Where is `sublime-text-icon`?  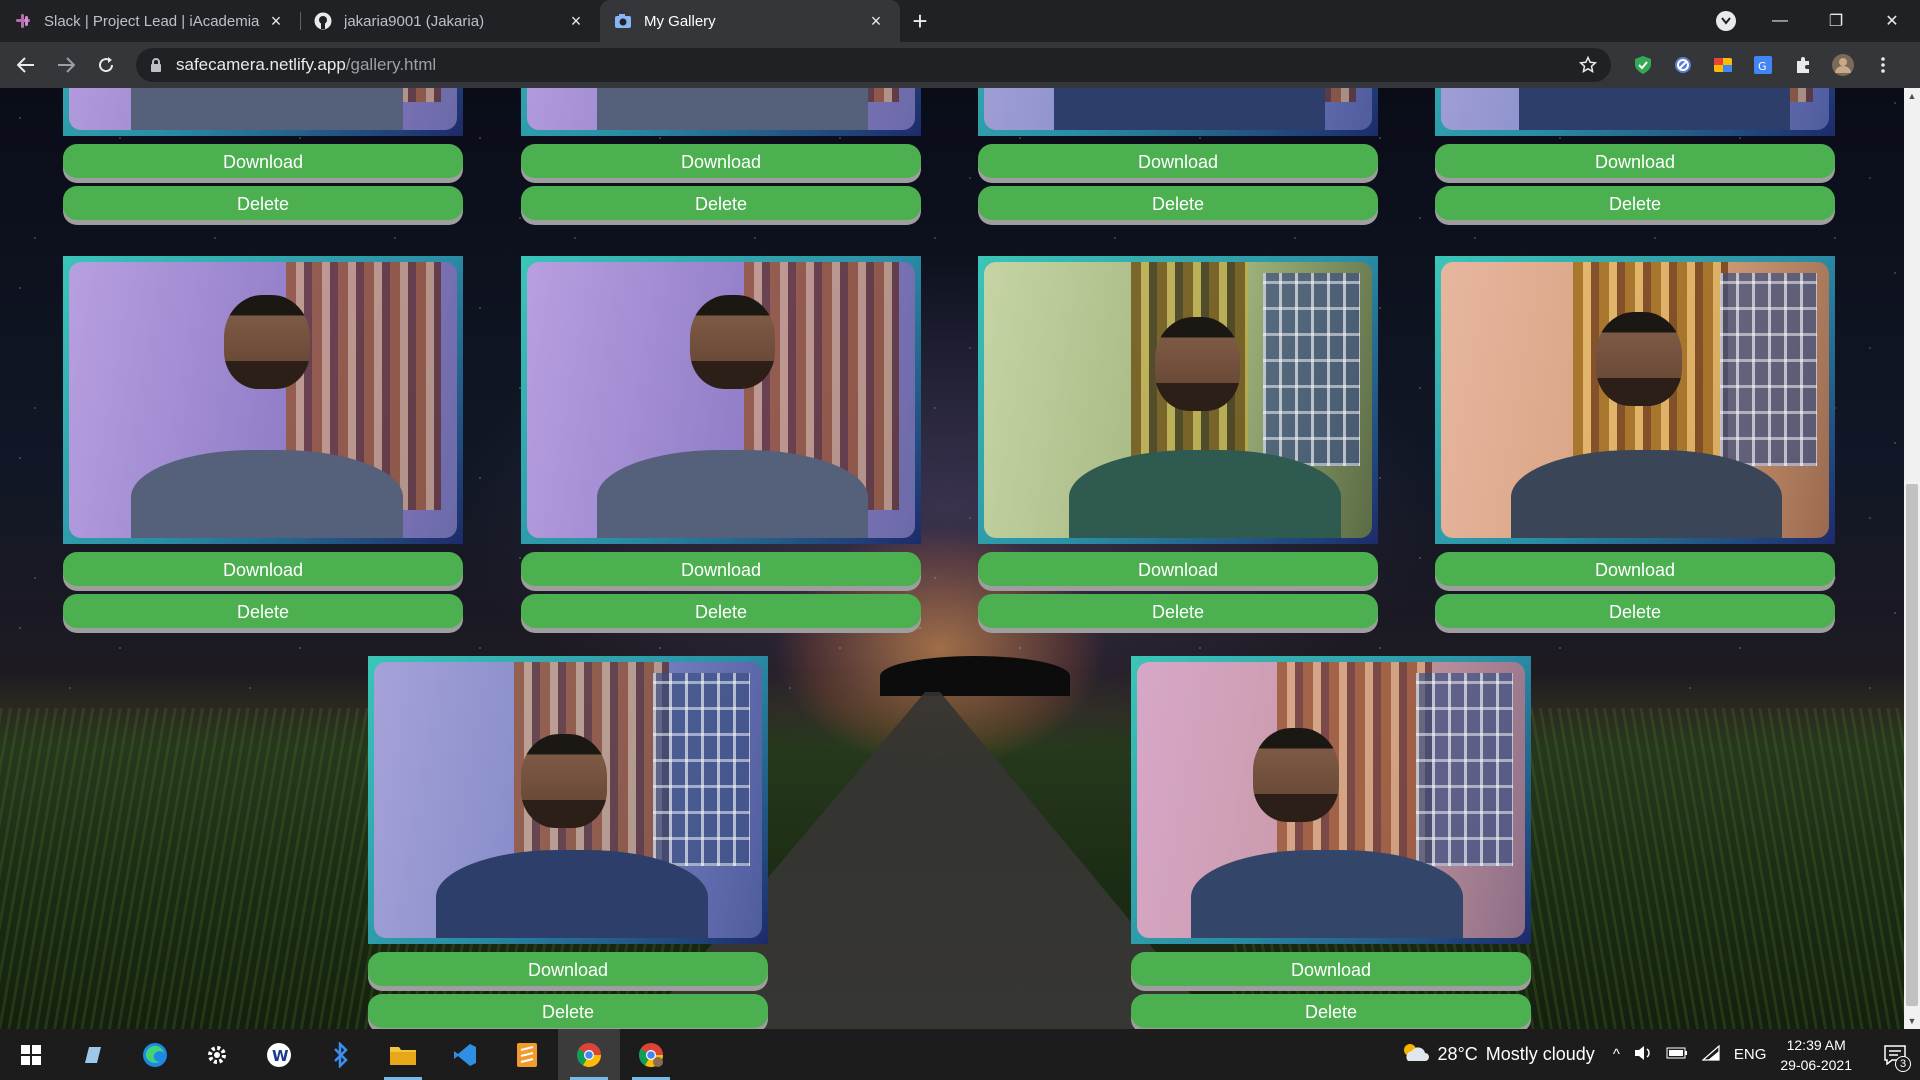
sublime-text-icon is located at coordinates (527, 1054).